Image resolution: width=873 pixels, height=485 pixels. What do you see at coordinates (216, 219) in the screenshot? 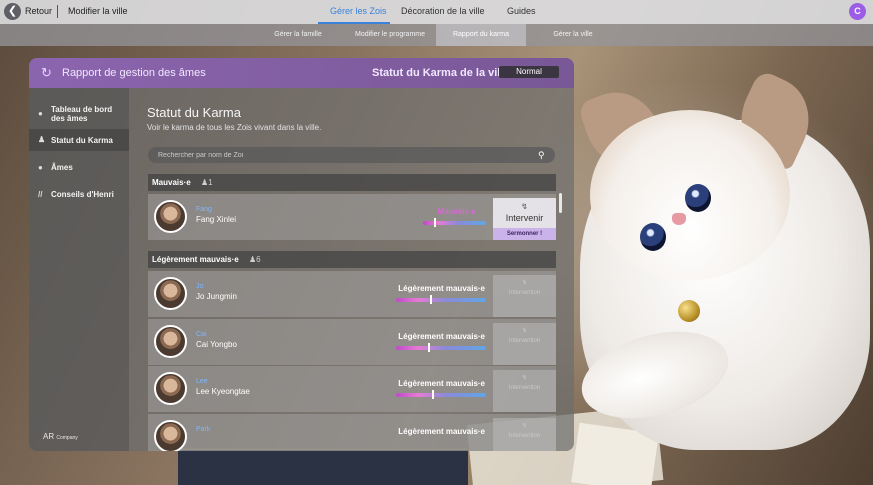
I see `zoi-full-name: Fang Xinlei` at bounding box center [216, 219].